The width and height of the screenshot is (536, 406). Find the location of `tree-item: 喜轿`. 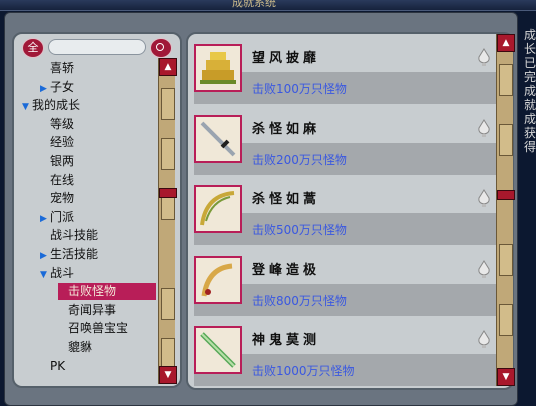

tree-item: 喜轿 is located at coordinates (57, 68).